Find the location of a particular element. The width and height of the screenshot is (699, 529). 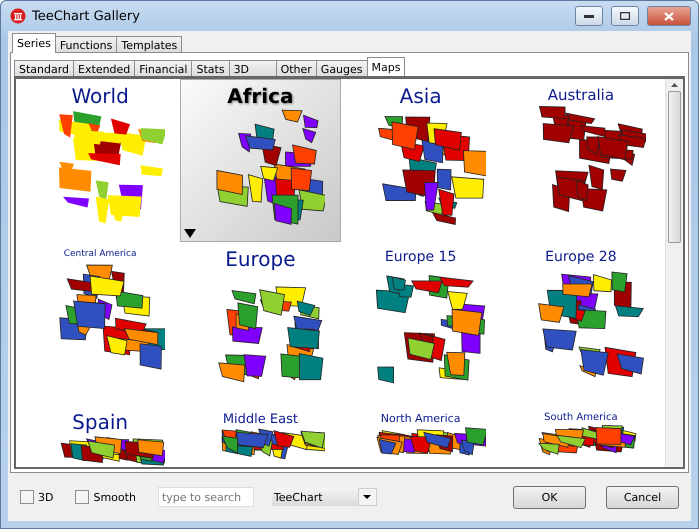

tile-title: Asia is located at coordinates (421, 96).